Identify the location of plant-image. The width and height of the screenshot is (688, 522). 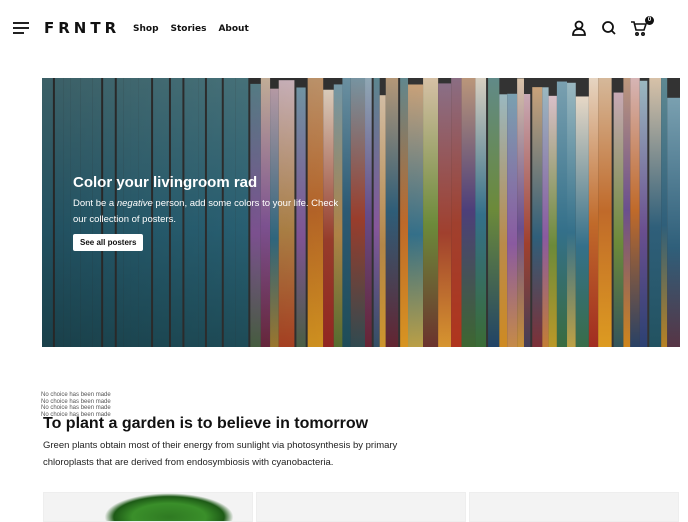
(169, 507).